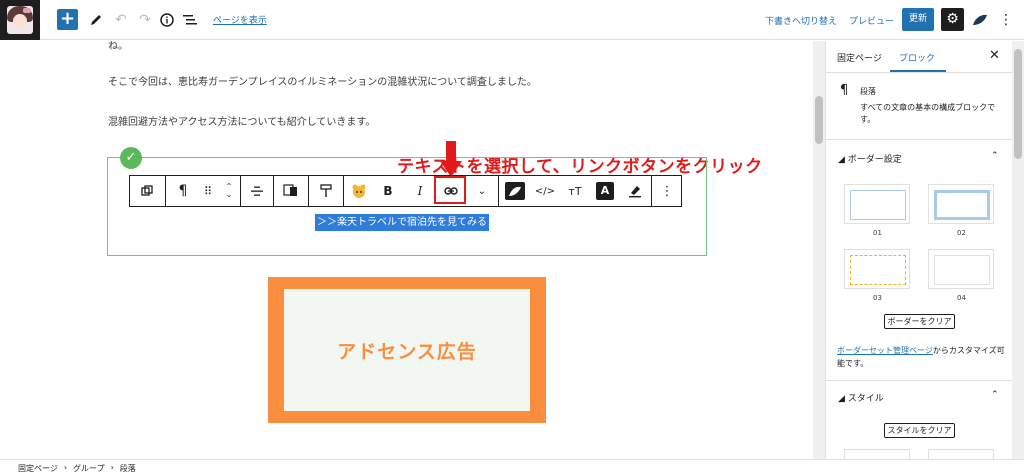  Describe the element at coordinates (128, 468) in the screenshot. I see `breadcrumb-item-paragraph: 段落` at that location.